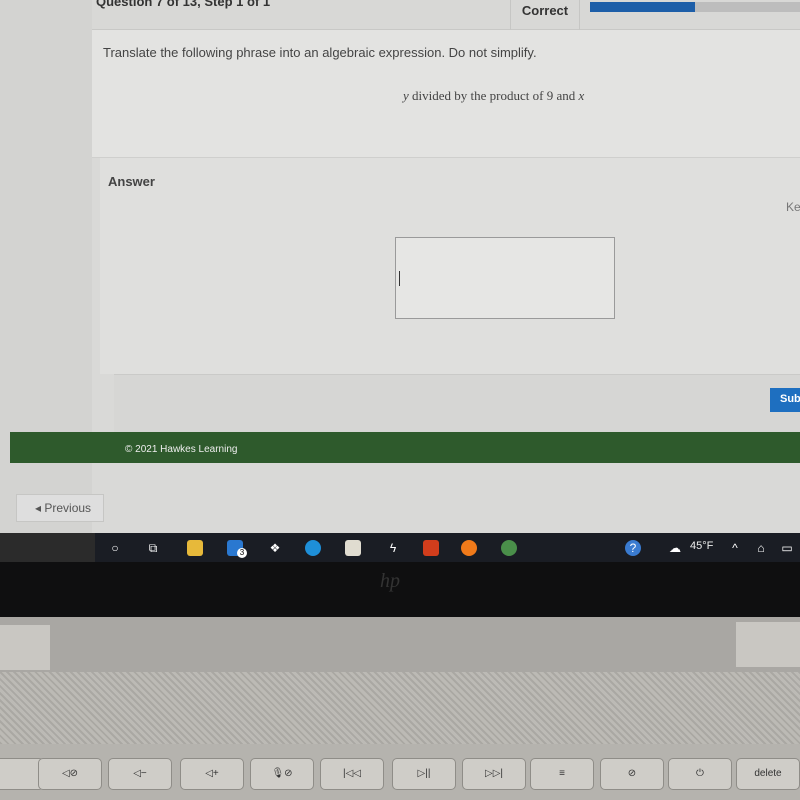 The width and height of the screenshot is (800, 800). I want to click on hp-logo: hp, so click(390, 581).